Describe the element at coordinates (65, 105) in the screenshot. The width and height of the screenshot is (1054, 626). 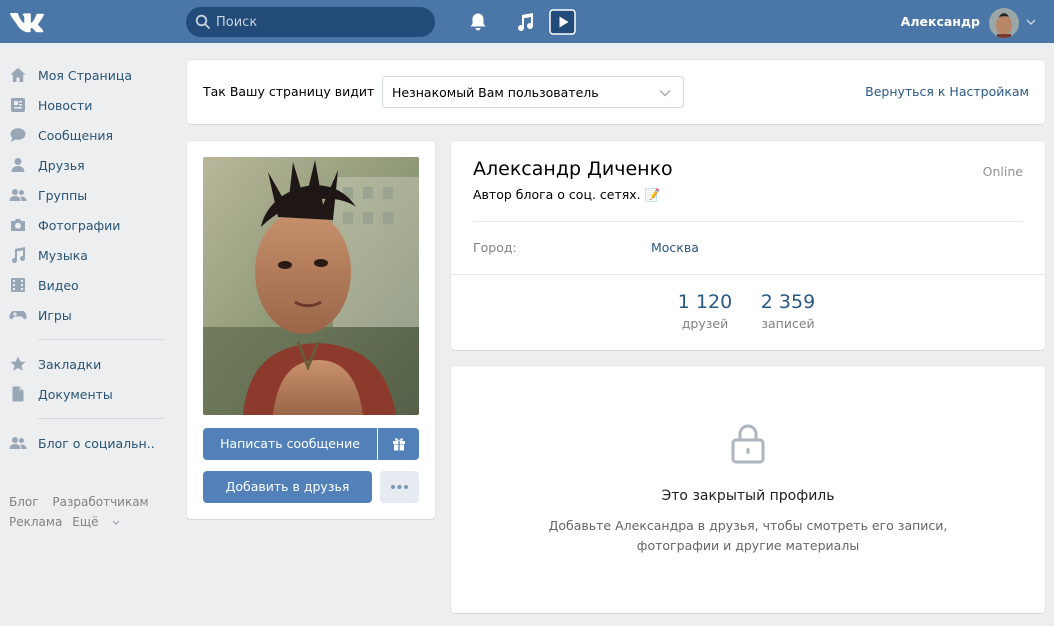
I see `nav-item-label: Новости` at that location.